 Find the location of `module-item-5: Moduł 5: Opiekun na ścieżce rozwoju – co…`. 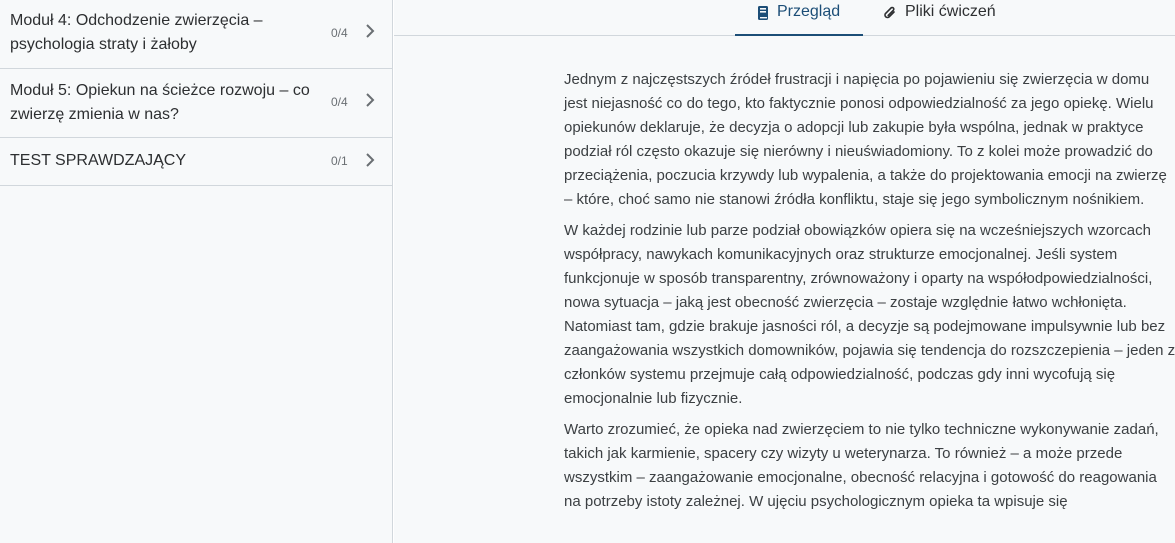

module-item-5: Moduł 5: Opiekun na ścieżce rozwoju – co… is located at coordinates (196, 103).